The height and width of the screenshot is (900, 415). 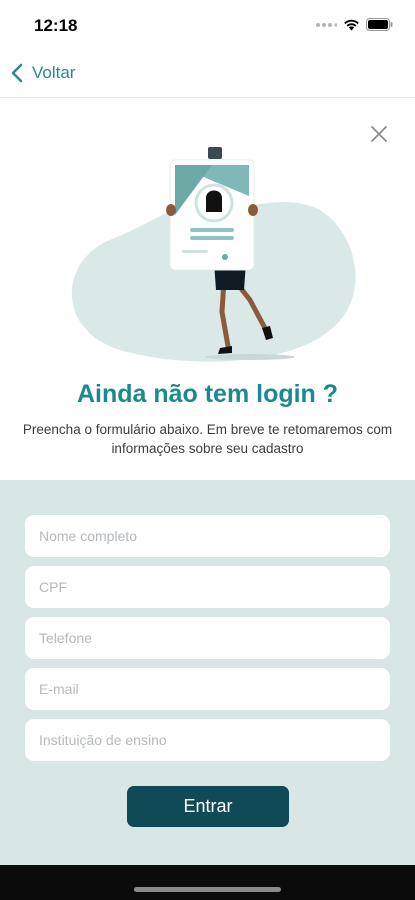 What do you see at coordinates (207, 587) in the screenshot?
I see `cpf-field` at bounding box center [207, 587].